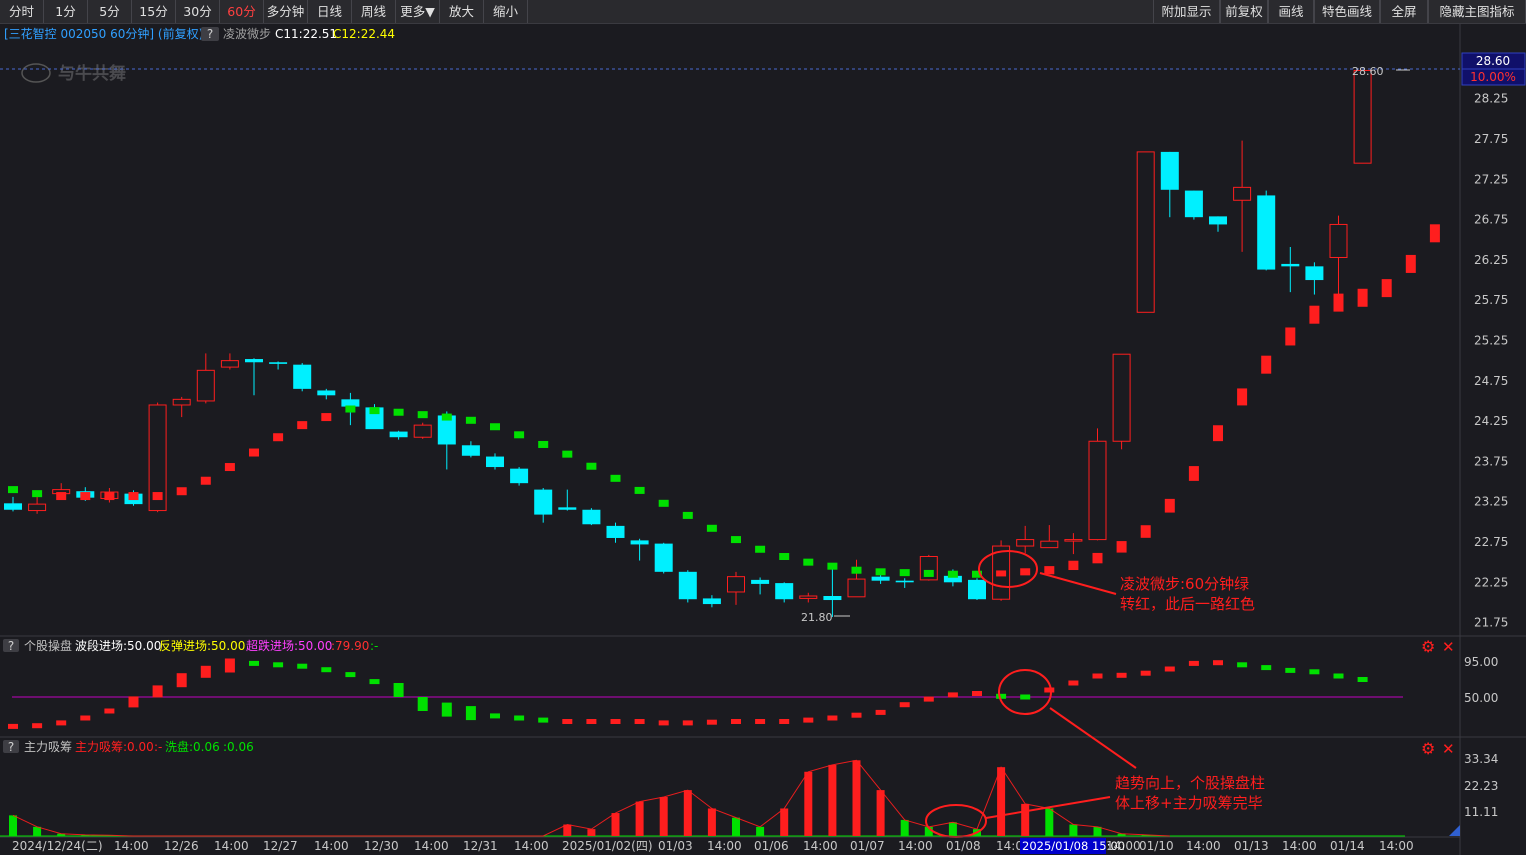 The image size is (1526, 855). What do you see at coordinates (1481, 759) in the screenshot?
I see `panel2-tick: 33.34` at bounding box center [1481, 759].